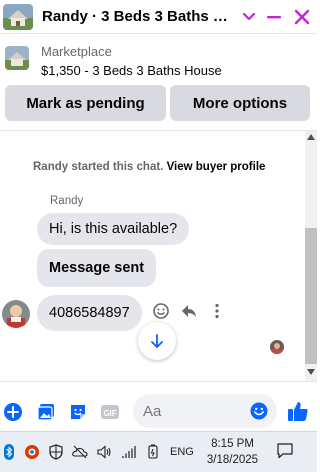  I want to click on close-icon, so click(302, 17).